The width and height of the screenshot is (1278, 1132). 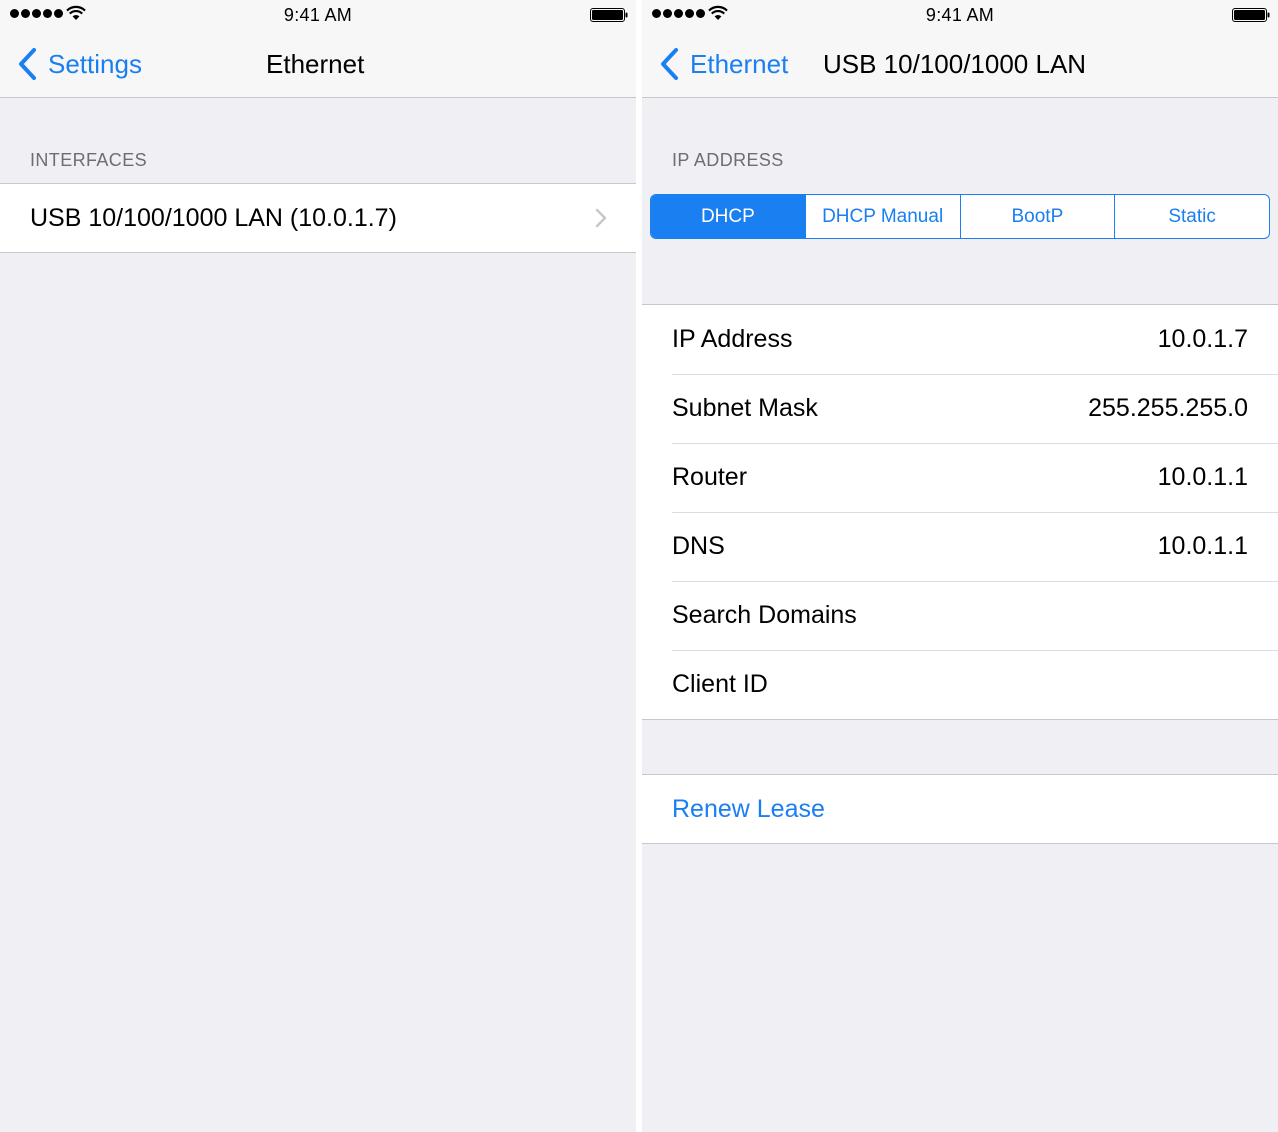 What do you see at coordinates (1191, 216) in the screenshot?
I see `segment-static: Static` at bounding box center [1191, 216].